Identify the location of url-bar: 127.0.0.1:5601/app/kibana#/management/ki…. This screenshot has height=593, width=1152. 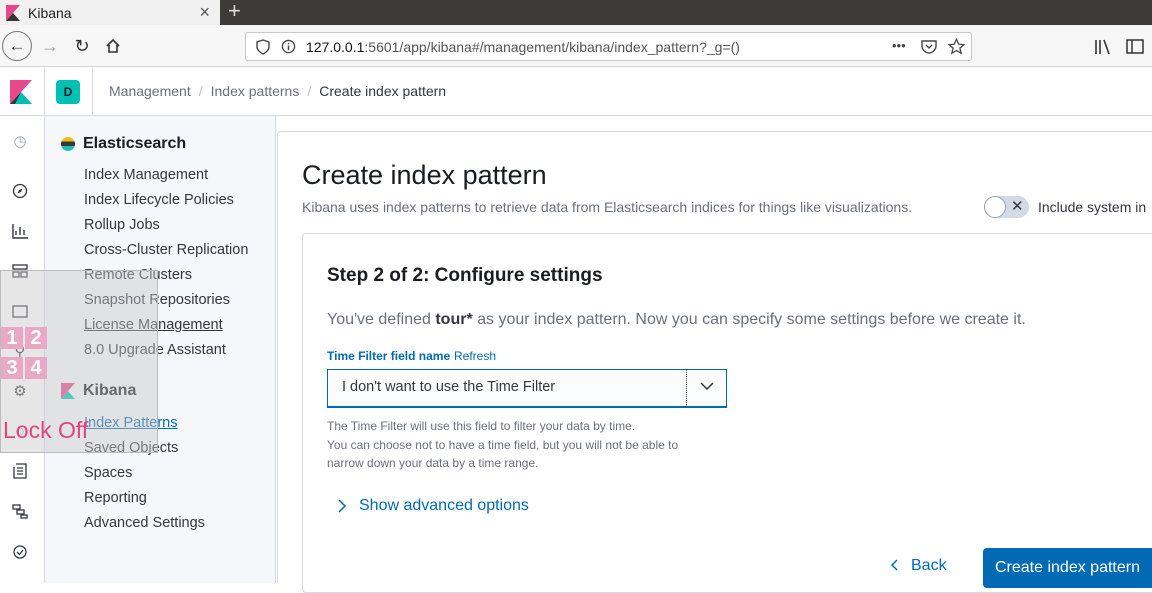
(608, 46).